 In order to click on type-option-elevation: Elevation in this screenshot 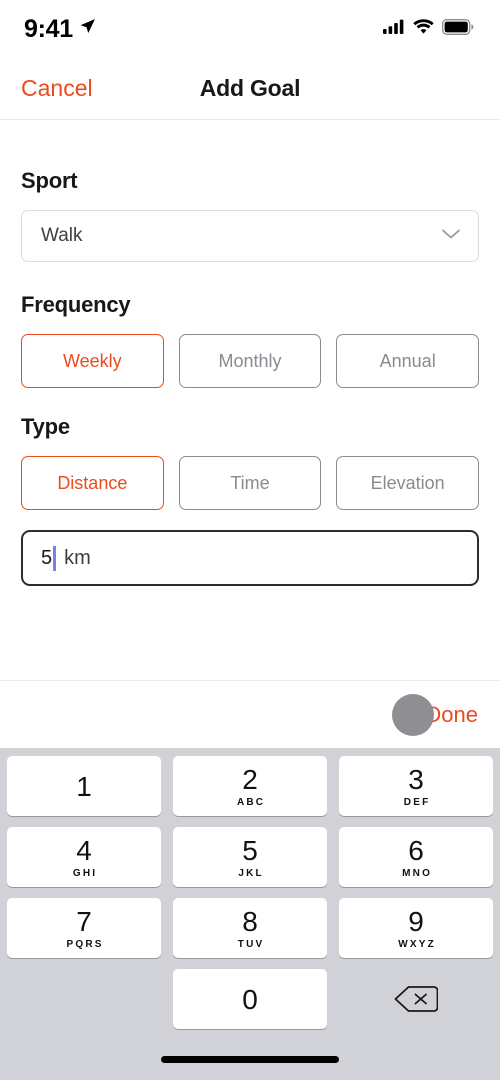, I will do `click(408, 483)`.